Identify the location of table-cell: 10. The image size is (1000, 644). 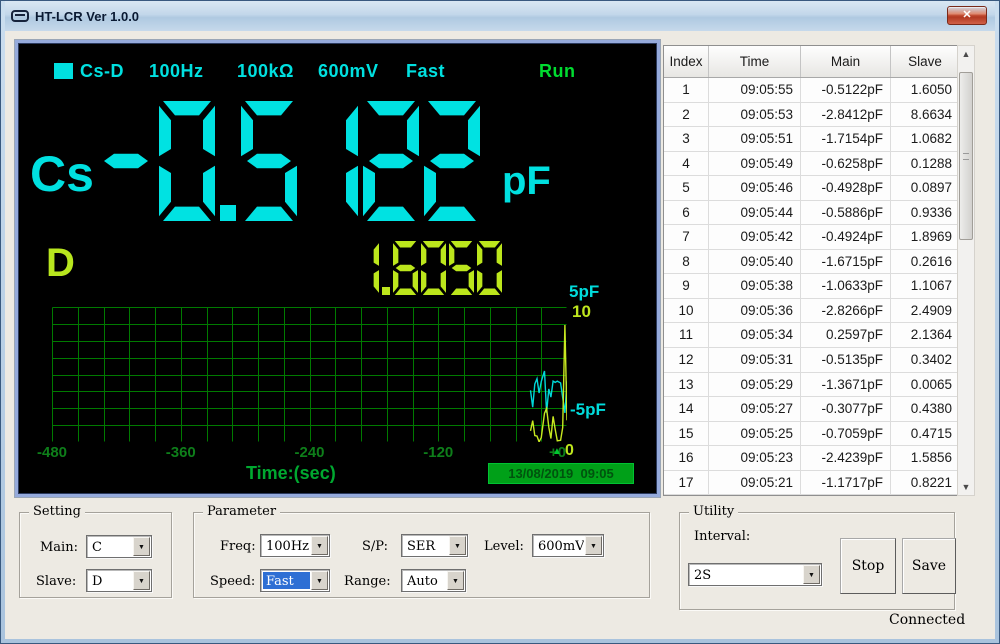
(686, 310).